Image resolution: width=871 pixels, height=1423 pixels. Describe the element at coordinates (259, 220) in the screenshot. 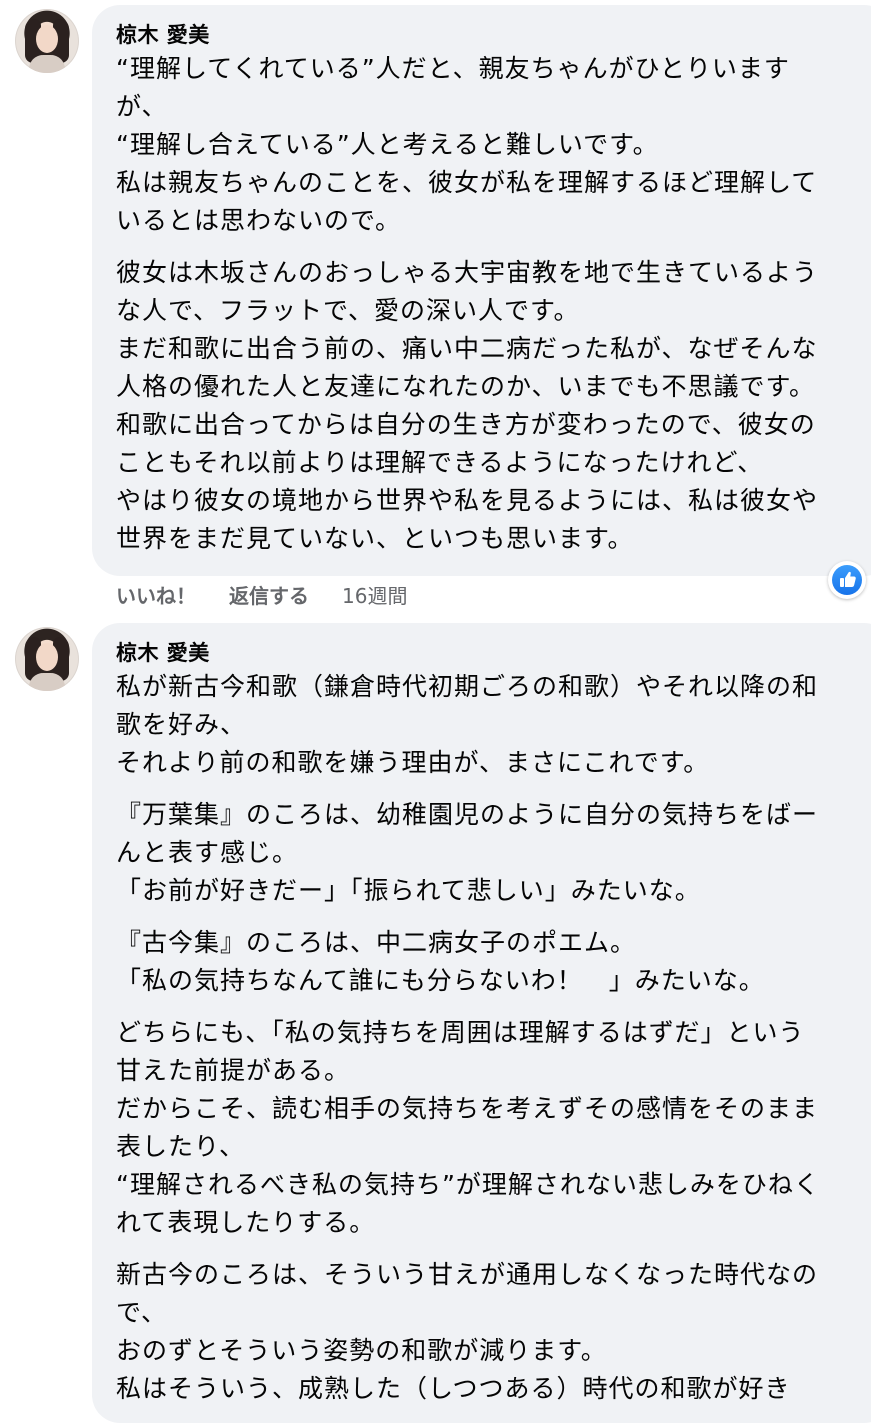

I see `comment-line: いるとは思わないので。` at that location.